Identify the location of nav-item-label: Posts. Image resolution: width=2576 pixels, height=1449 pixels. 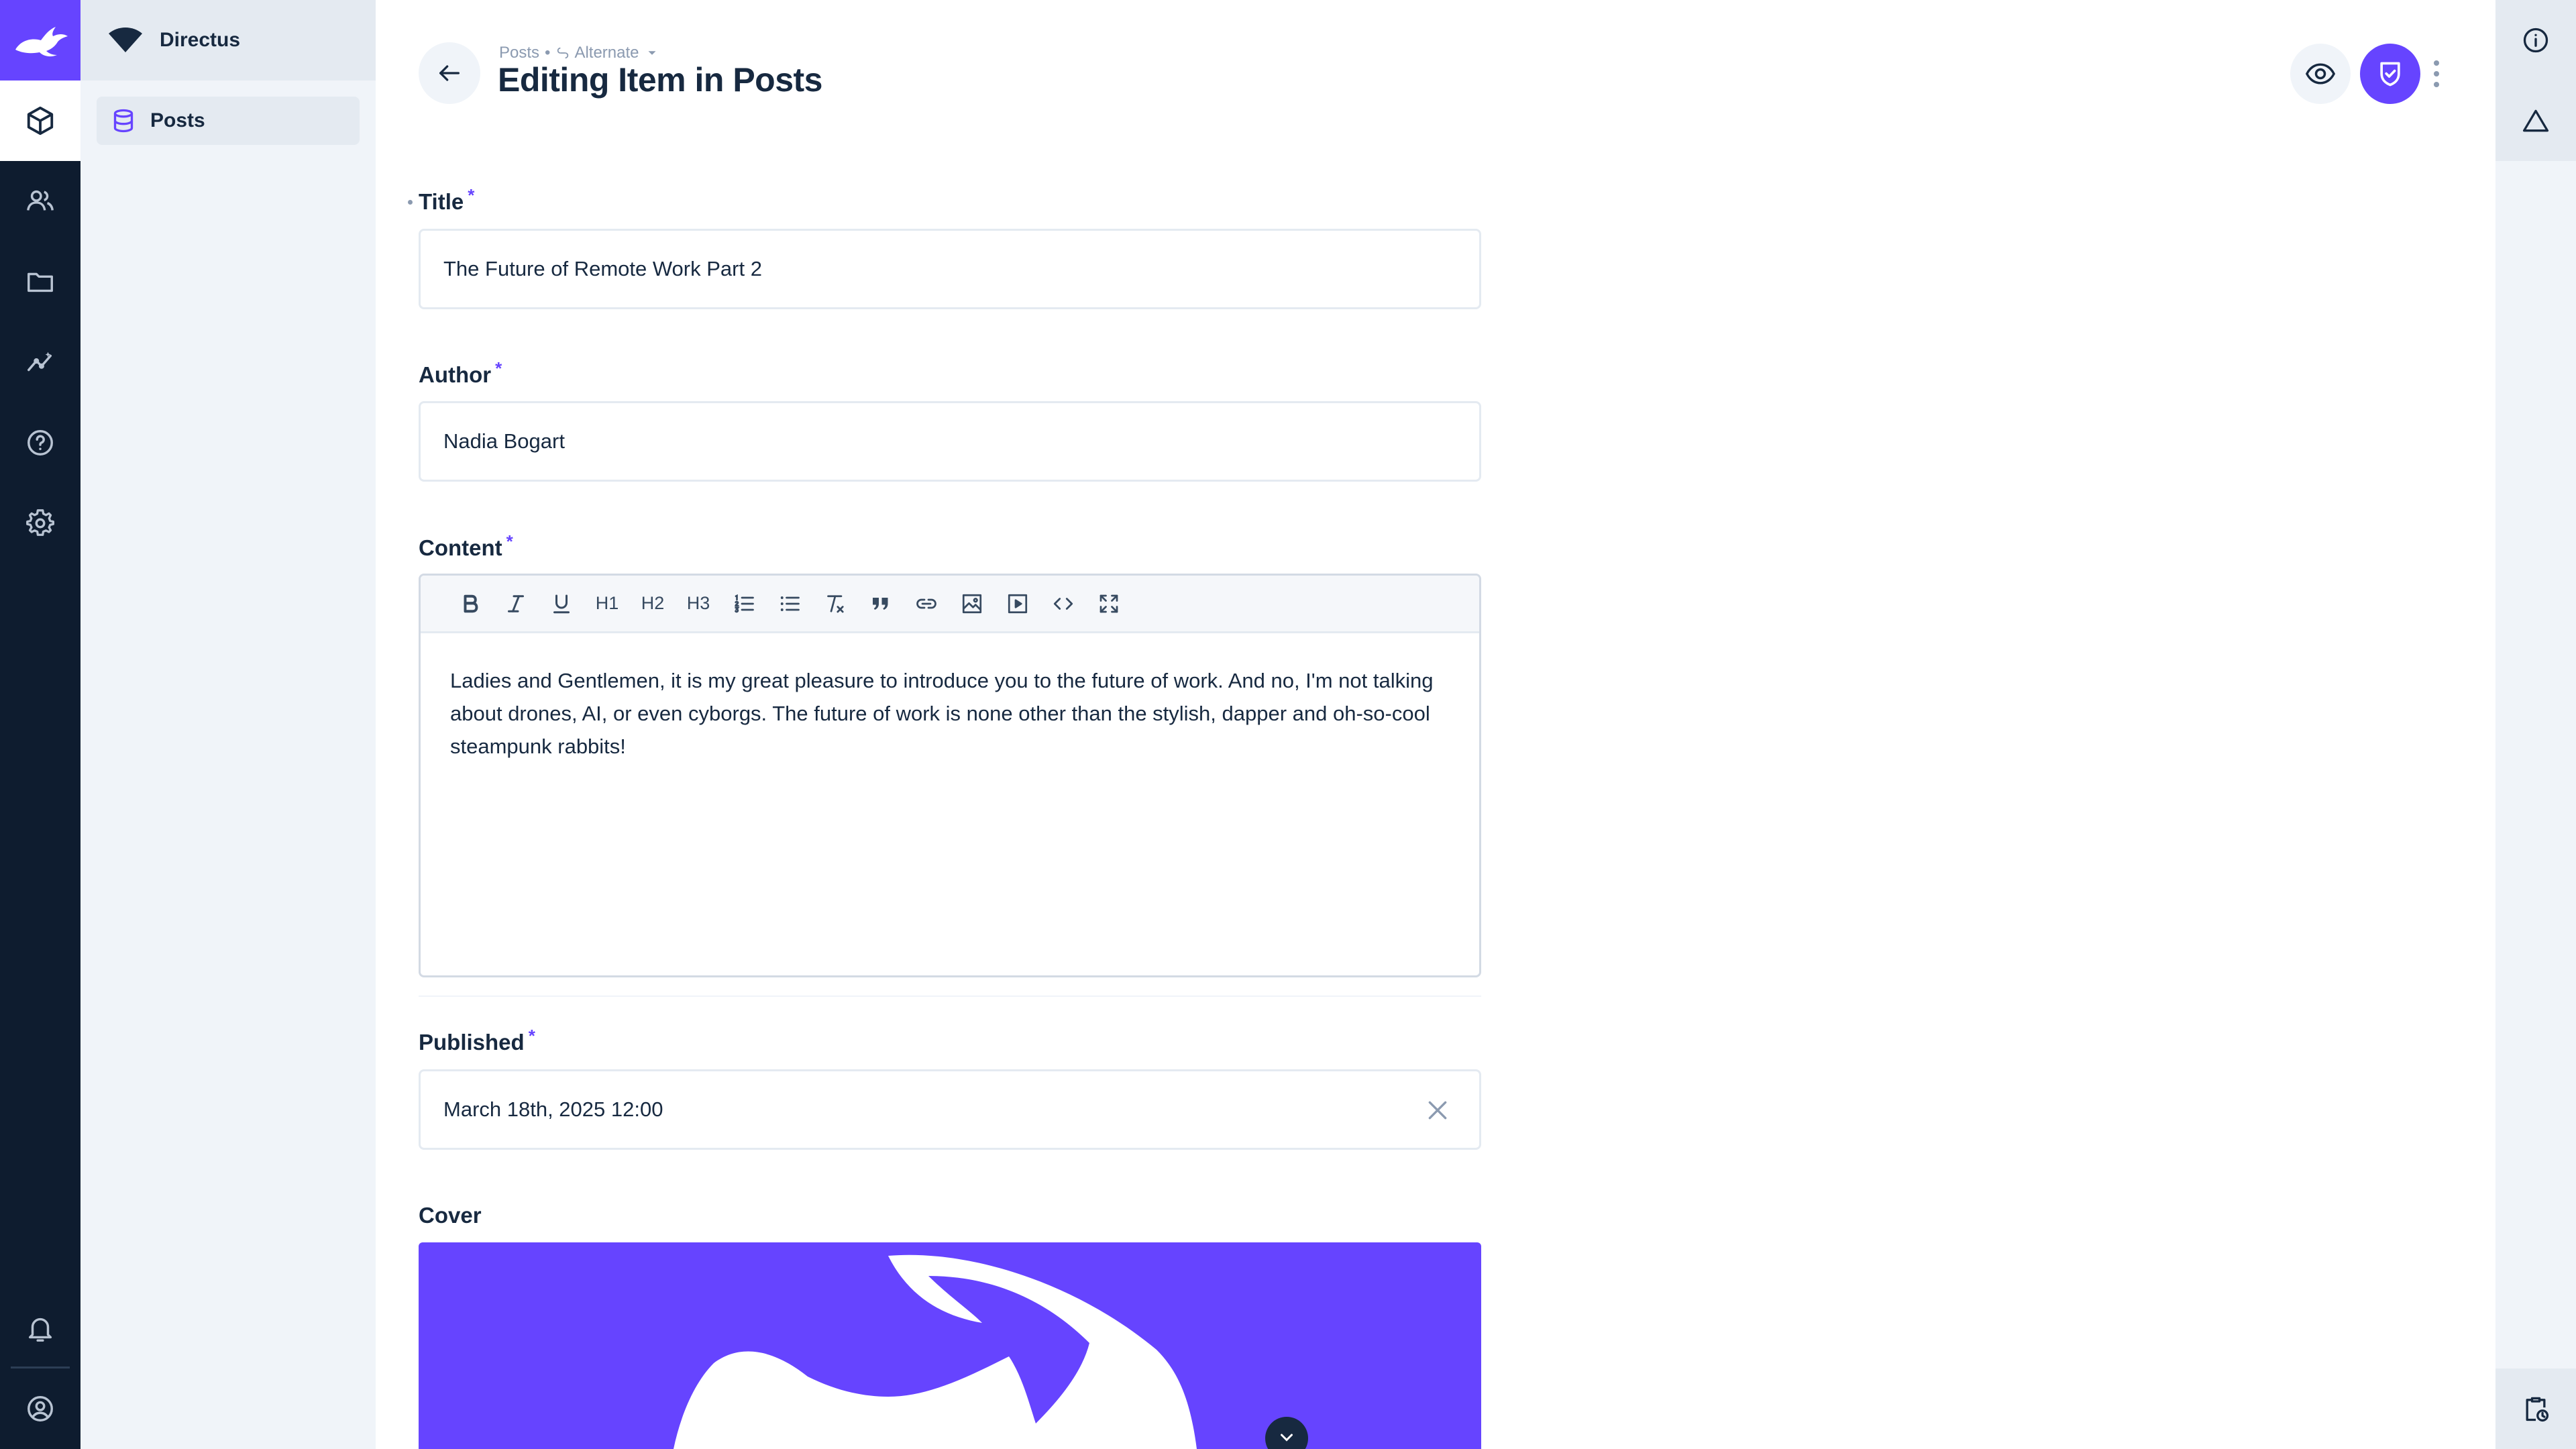
(177, 120).